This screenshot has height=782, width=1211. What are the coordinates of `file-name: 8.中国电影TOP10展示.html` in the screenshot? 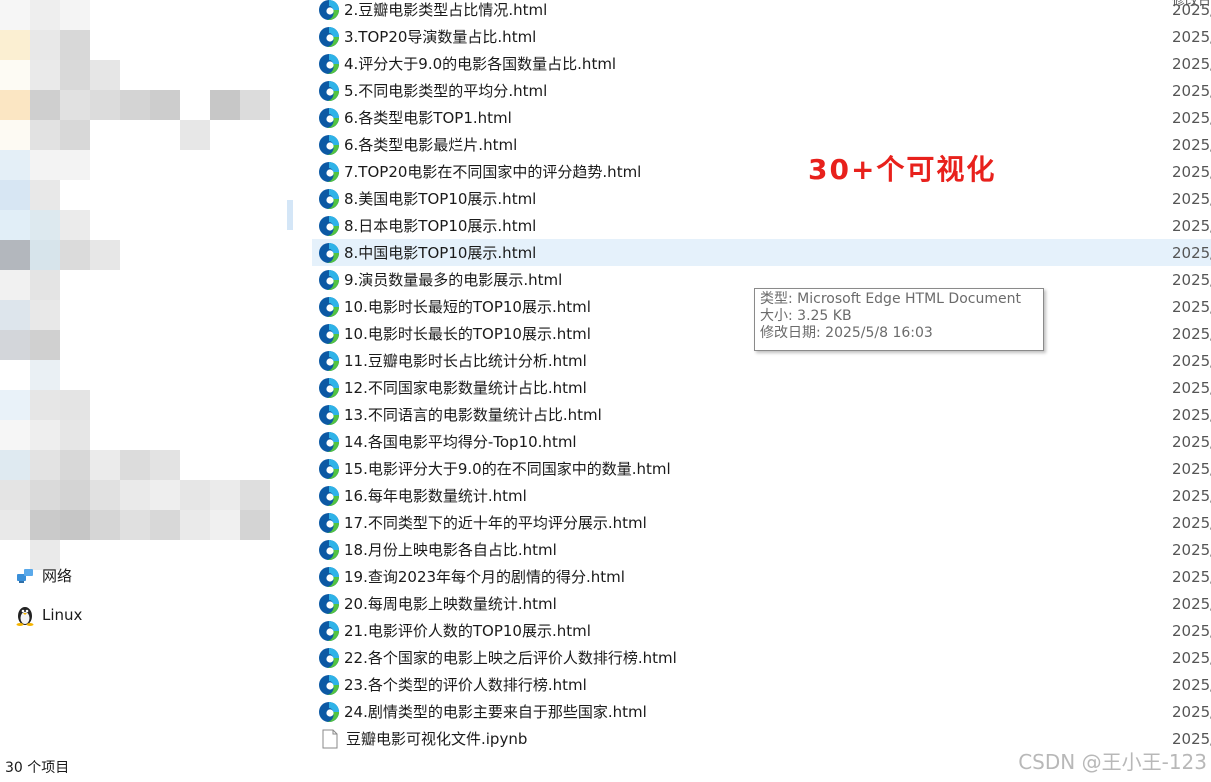 It's located at (440, 253).